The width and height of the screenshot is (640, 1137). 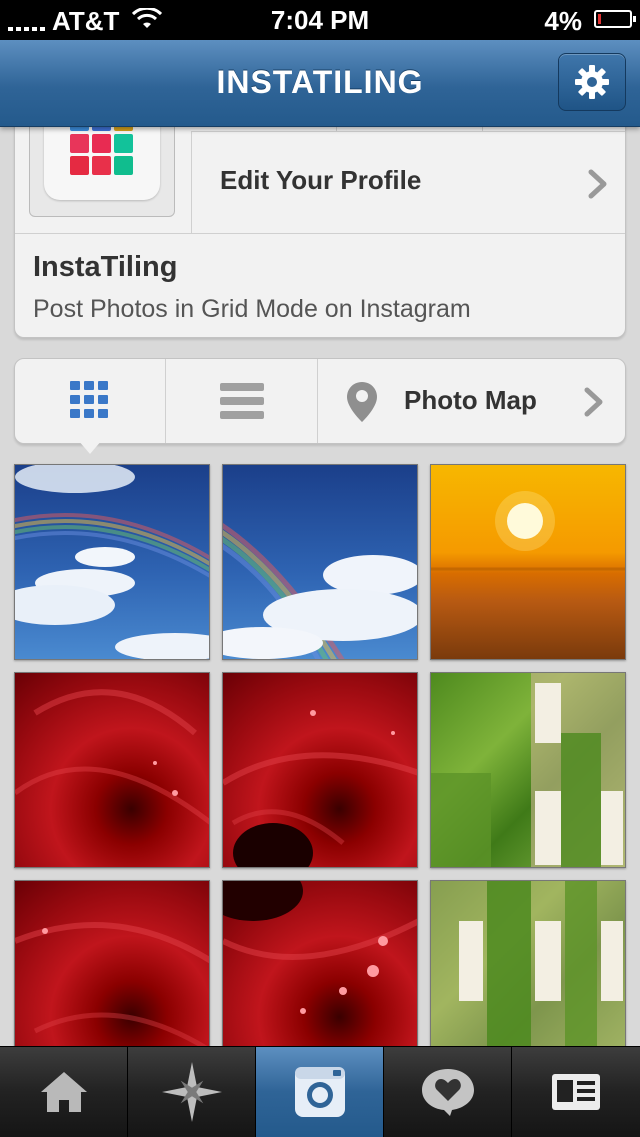 I want to click on photo-tile-ivy-building, so click(x=528, y=770).